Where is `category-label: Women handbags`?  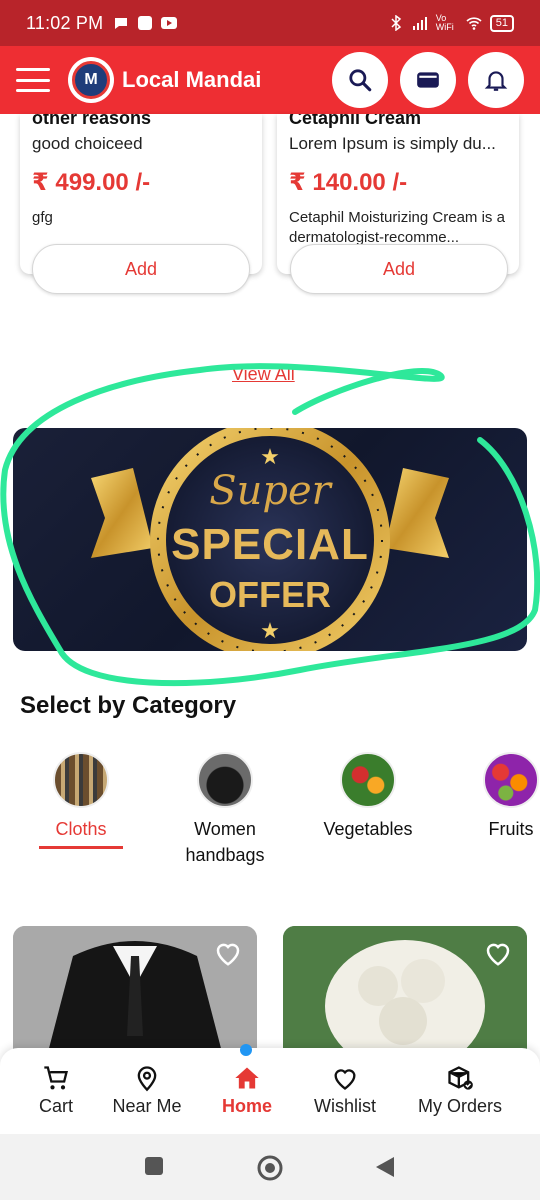
category-label: Women handbags is located at coordinates (225, 842).